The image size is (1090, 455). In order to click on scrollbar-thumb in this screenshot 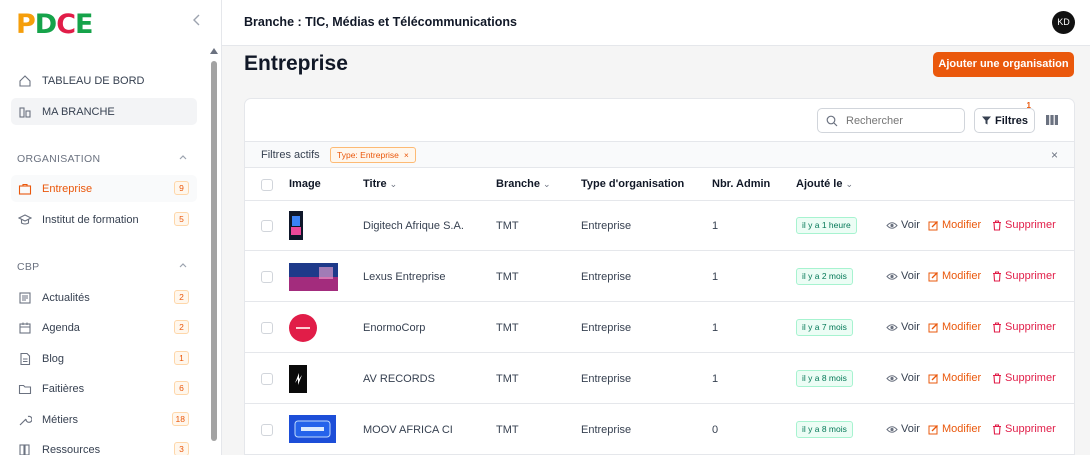, I will do `click(214, 251)`.